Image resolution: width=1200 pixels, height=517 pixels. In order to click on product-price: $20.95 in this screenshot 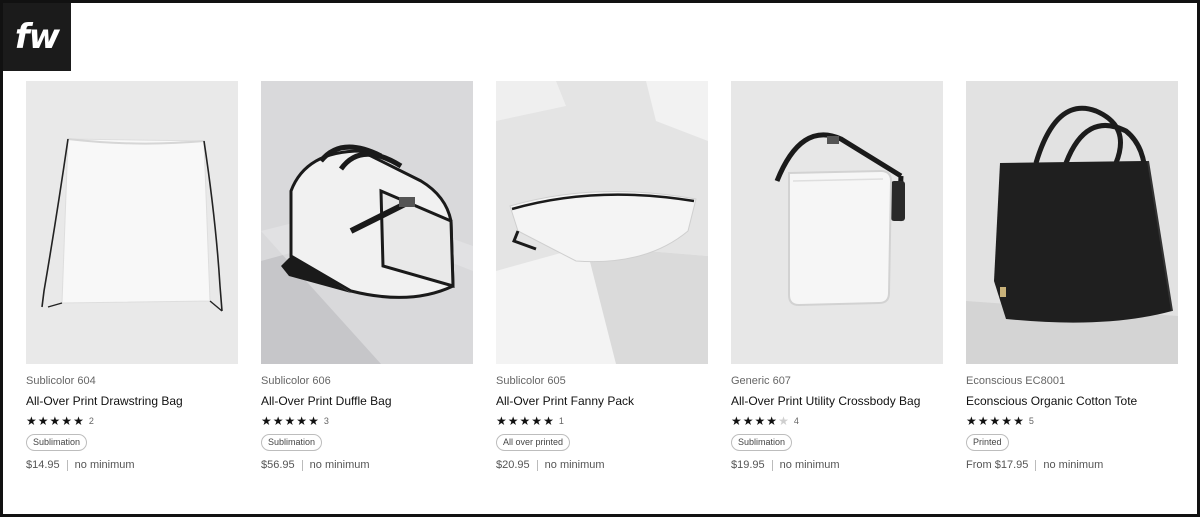, I will do `click(513, 465)`.